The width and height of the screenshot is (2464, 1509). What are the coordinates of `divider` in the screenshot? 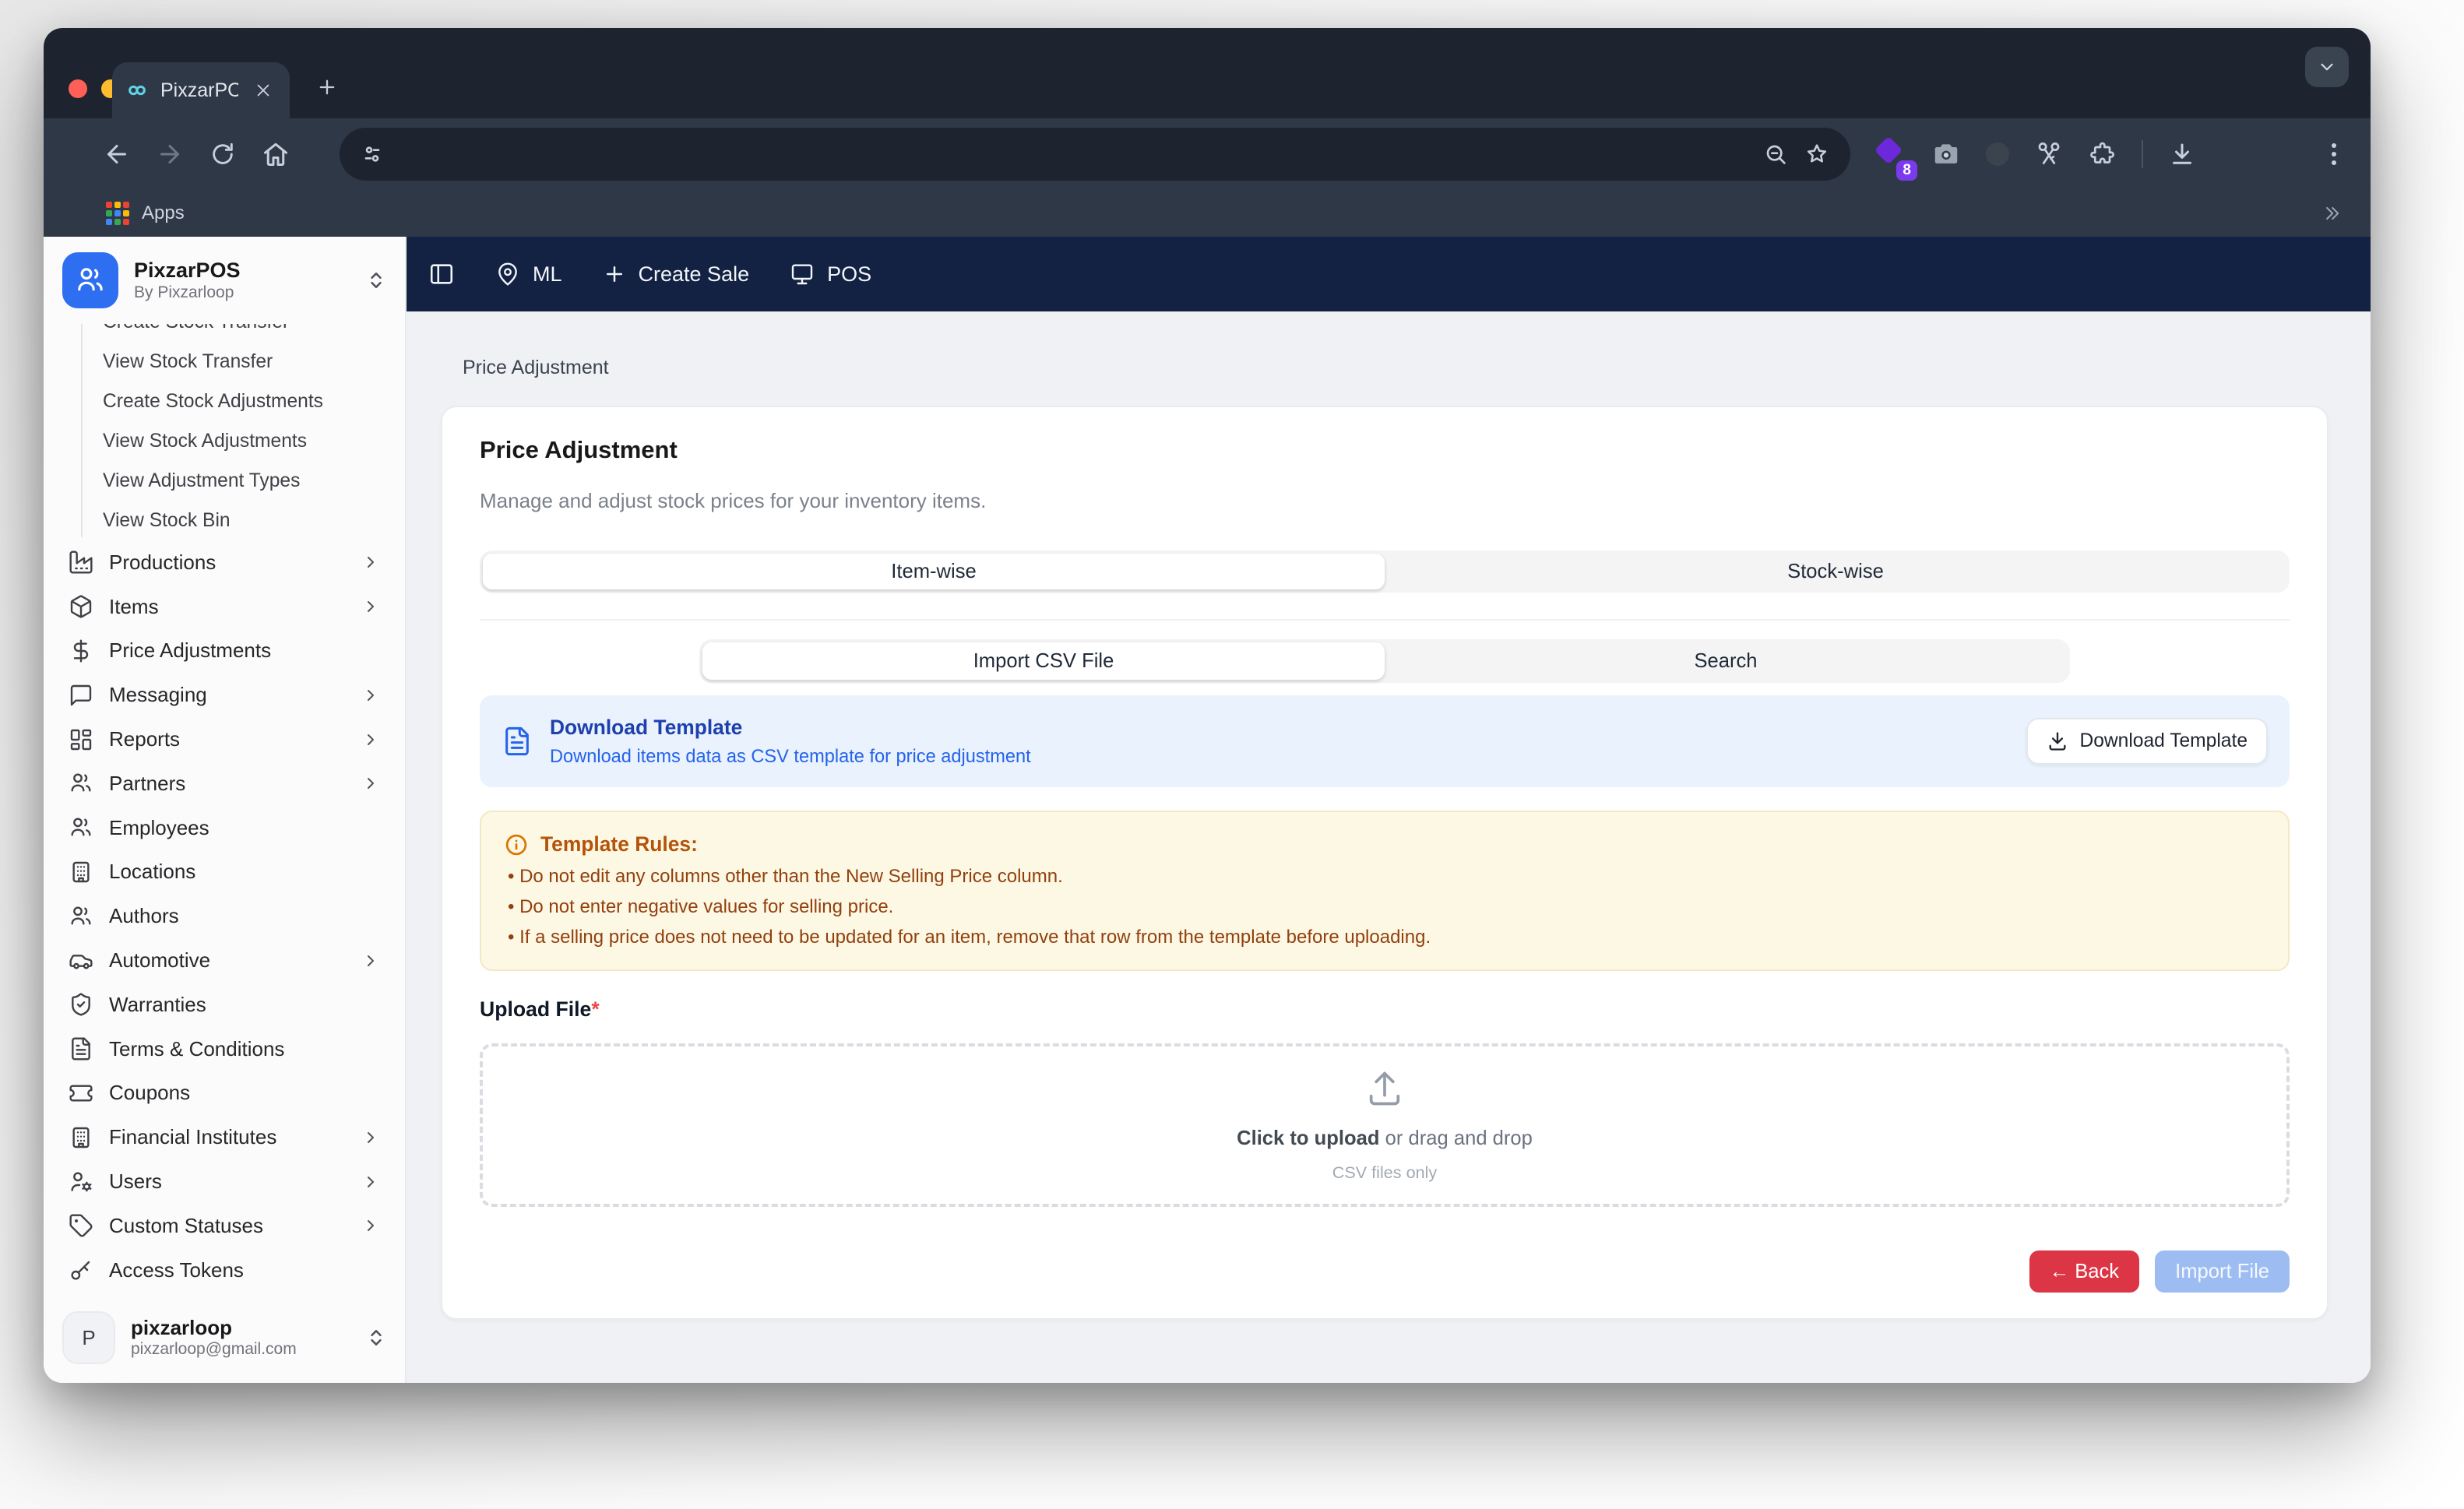 It's located at (1385, 620).